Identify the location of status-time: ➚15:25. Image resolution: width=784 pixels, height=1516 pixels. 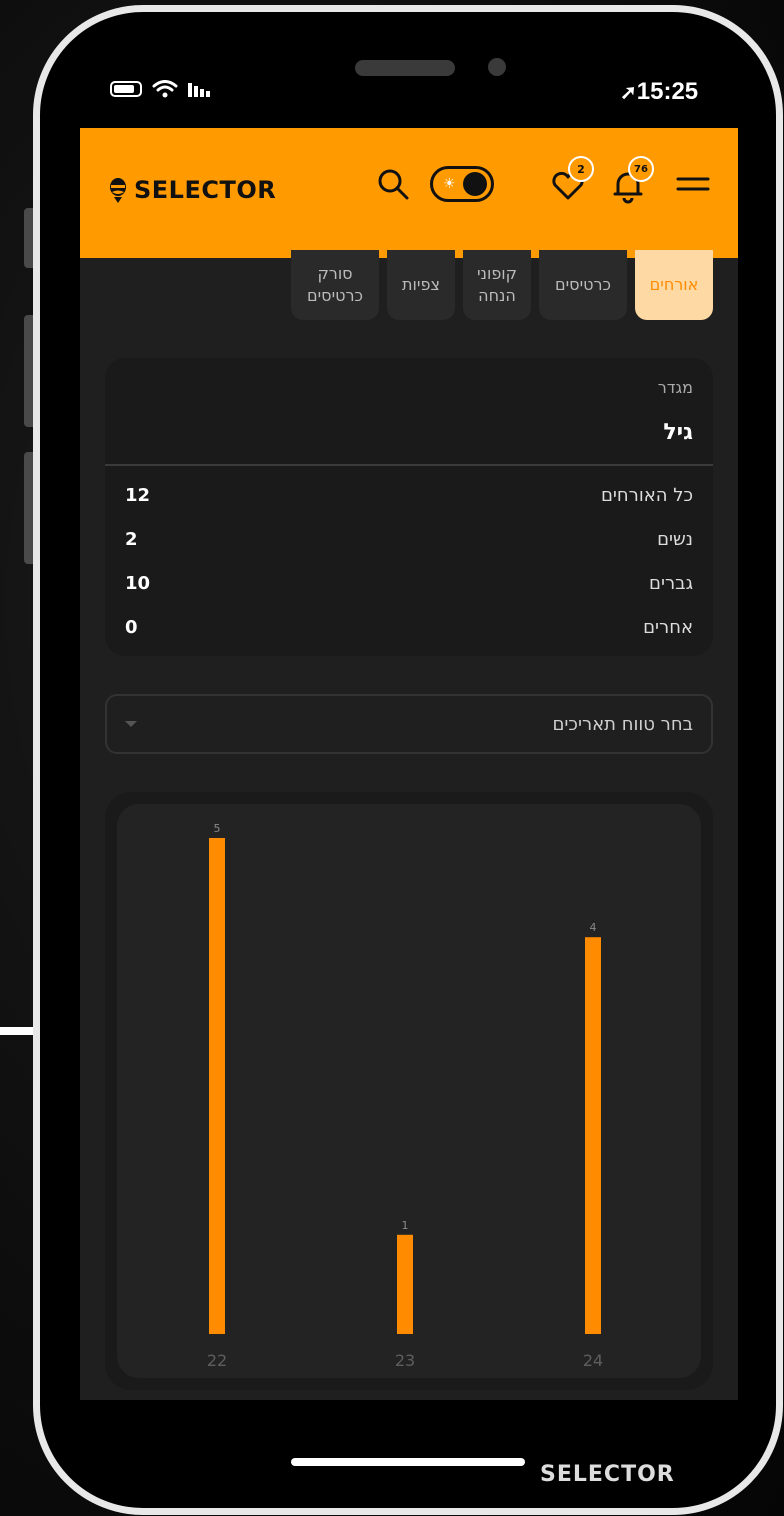
(659, 92).